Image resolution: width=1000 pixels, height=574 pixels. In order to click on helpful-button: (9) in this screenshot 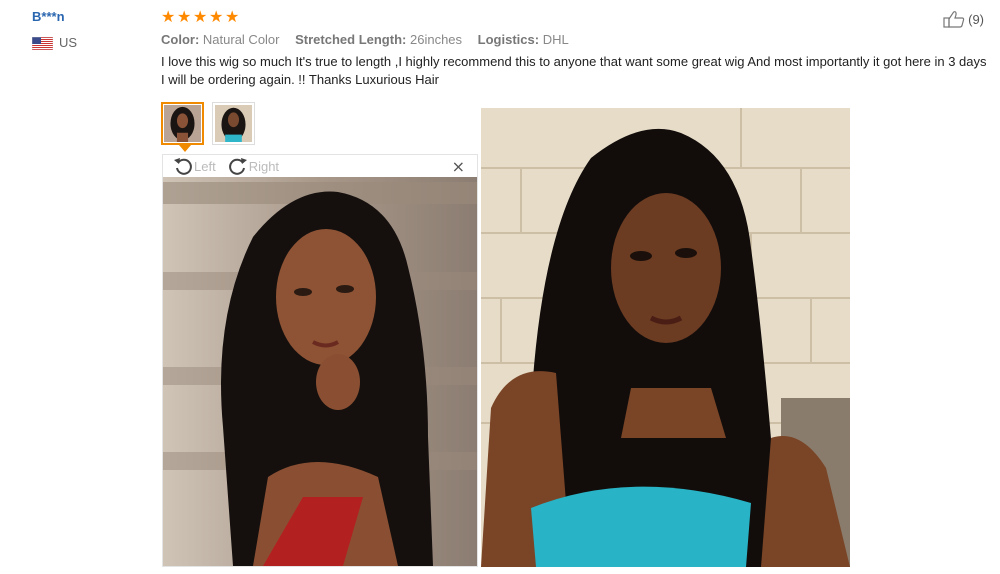, I will do `click(963, 19)`.